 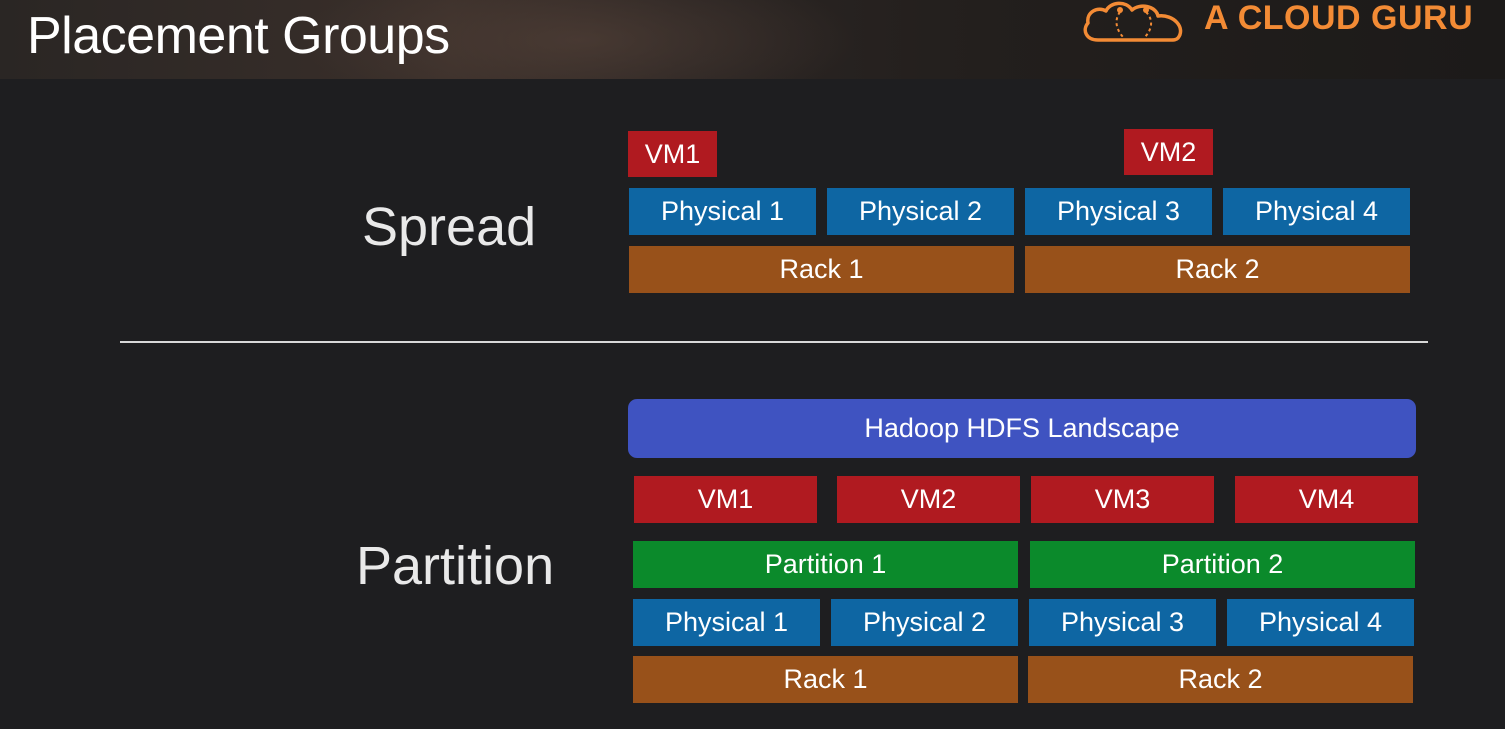 I want to click on partition-physical-4: Physical 4, so click(x=1320, y=622).